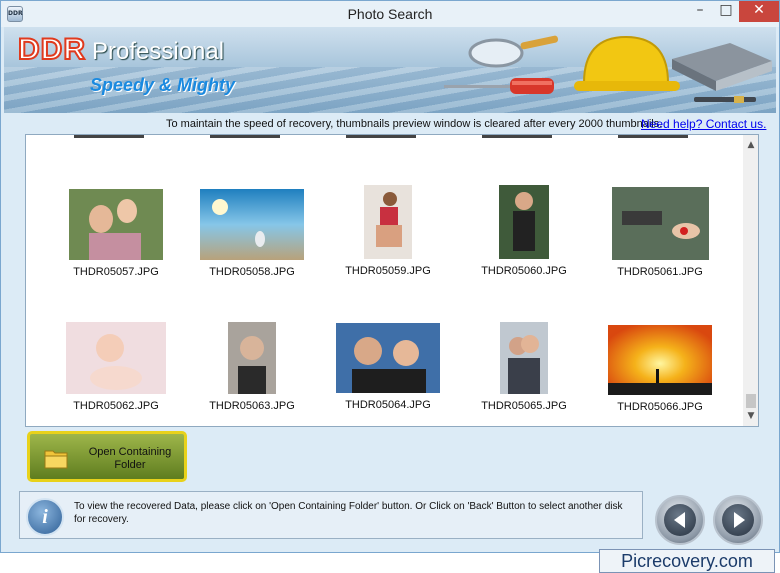 Image resolution: width=780 pixels, height=573 pixels. I want to click on tagline: Speedy & Mighty, so click(163, 85).